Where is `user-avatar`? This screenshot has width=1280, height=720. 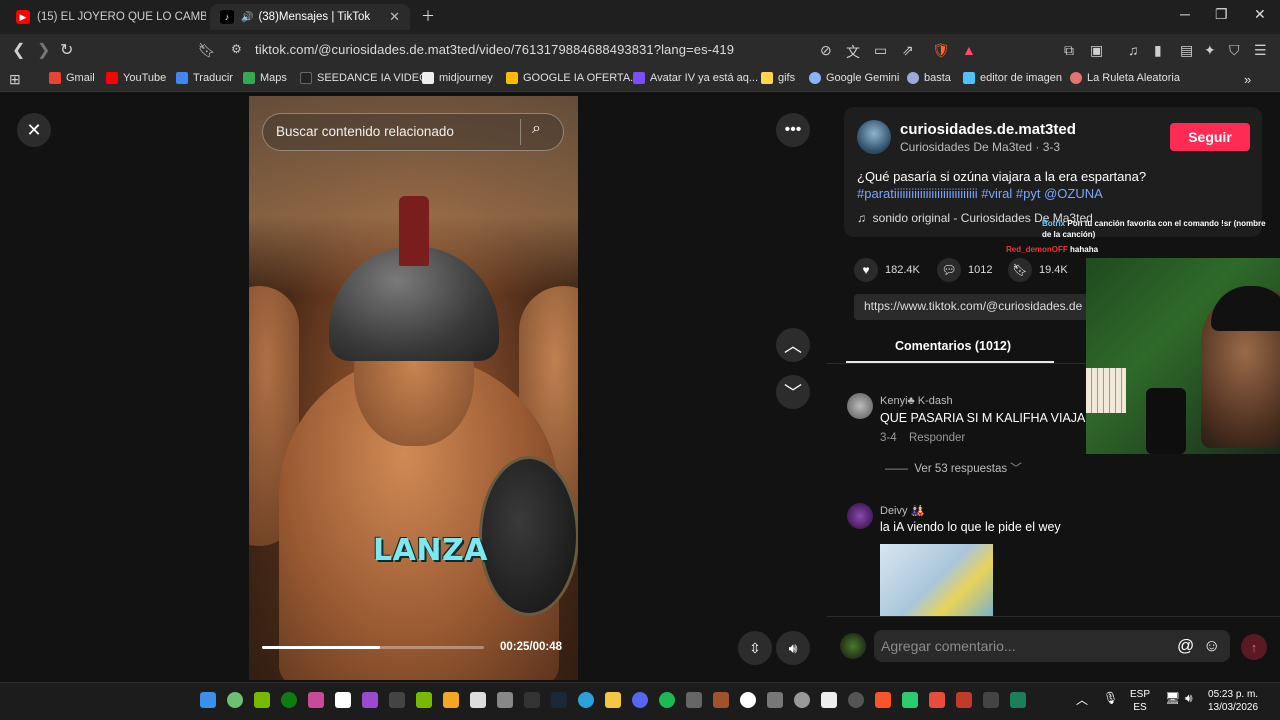 user-avatar is located at coordinates (853, 646).